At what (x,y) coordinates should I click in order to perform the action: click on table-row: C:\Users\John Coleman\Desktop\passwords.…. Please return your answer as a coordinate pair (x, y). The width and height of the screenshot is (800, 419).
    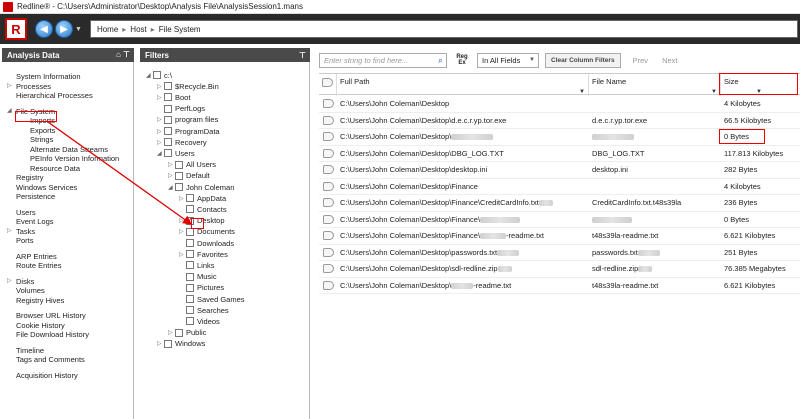
    Looking at the image, I should click on (559, 253).